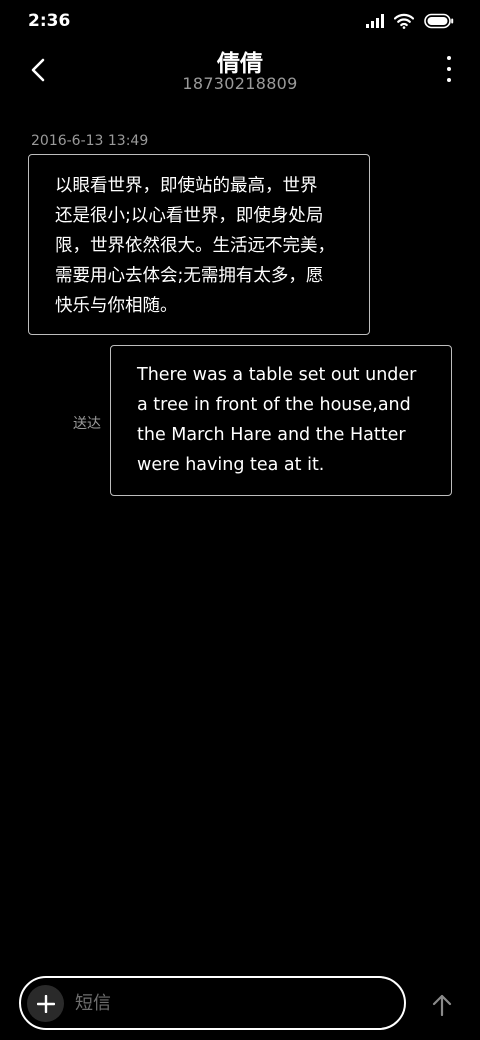  I want to click on message-input-bar, so click(212, 1003).